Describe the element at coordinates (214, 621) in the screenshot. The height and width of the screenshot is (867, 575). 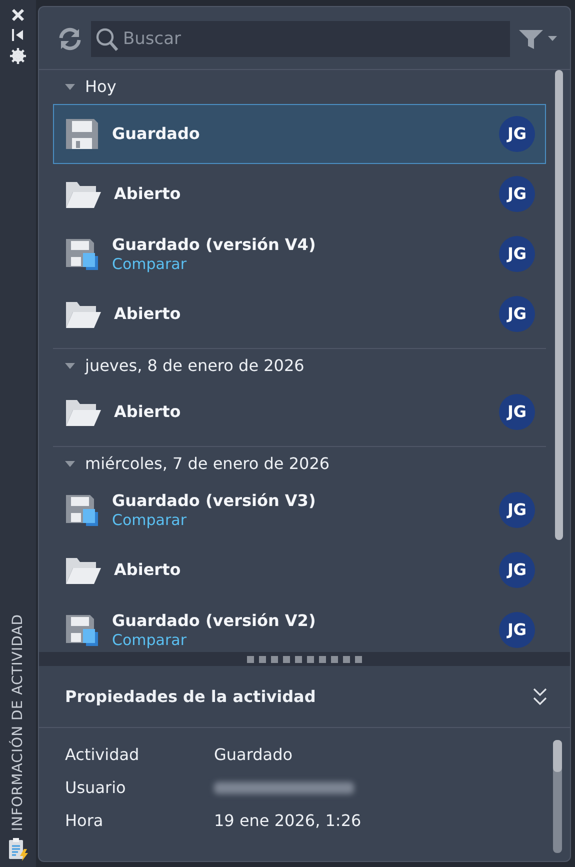
I see `activity-title: Guardado (versión V2)` at that location.